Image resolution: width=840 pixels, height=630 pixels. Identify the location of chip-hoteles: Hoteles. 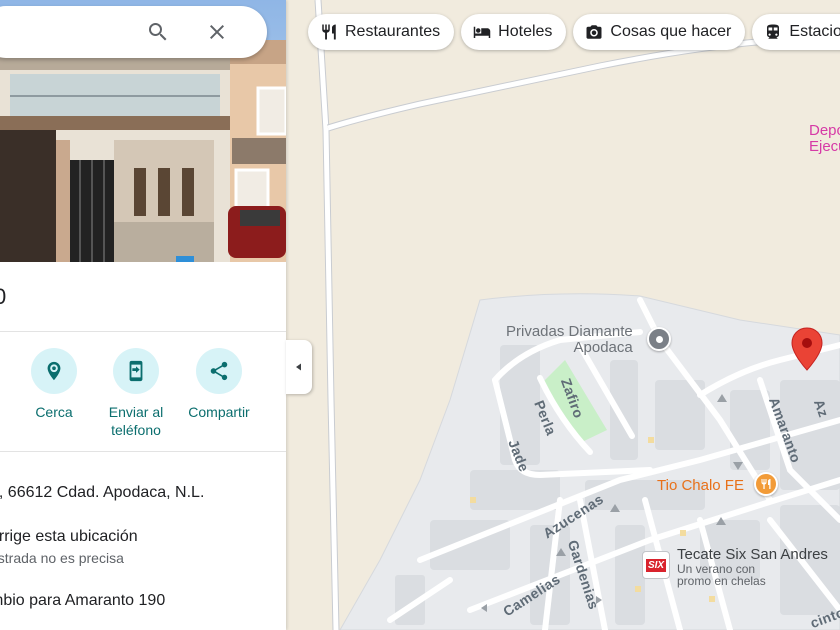
(514, 32).